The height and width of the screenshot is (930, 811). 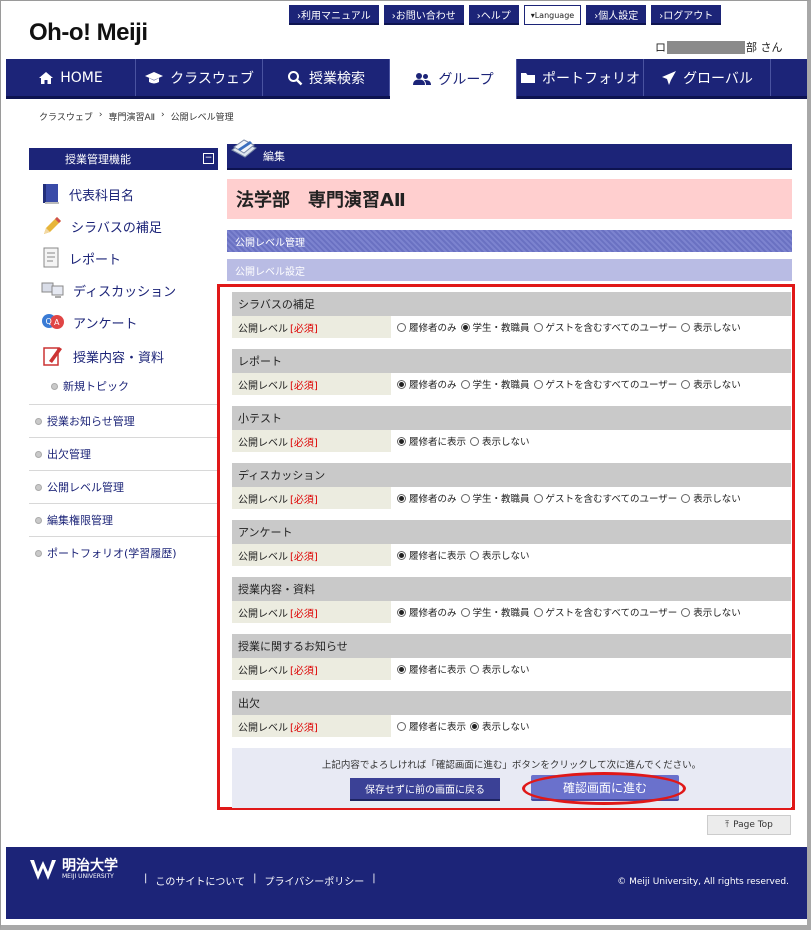 I want to click on visibility-row: 公開レベル [必須] 履修者のみ 学生・教職員 ゲストを含むすべてのユーザー 表示しない, so click(x=511, y=384).